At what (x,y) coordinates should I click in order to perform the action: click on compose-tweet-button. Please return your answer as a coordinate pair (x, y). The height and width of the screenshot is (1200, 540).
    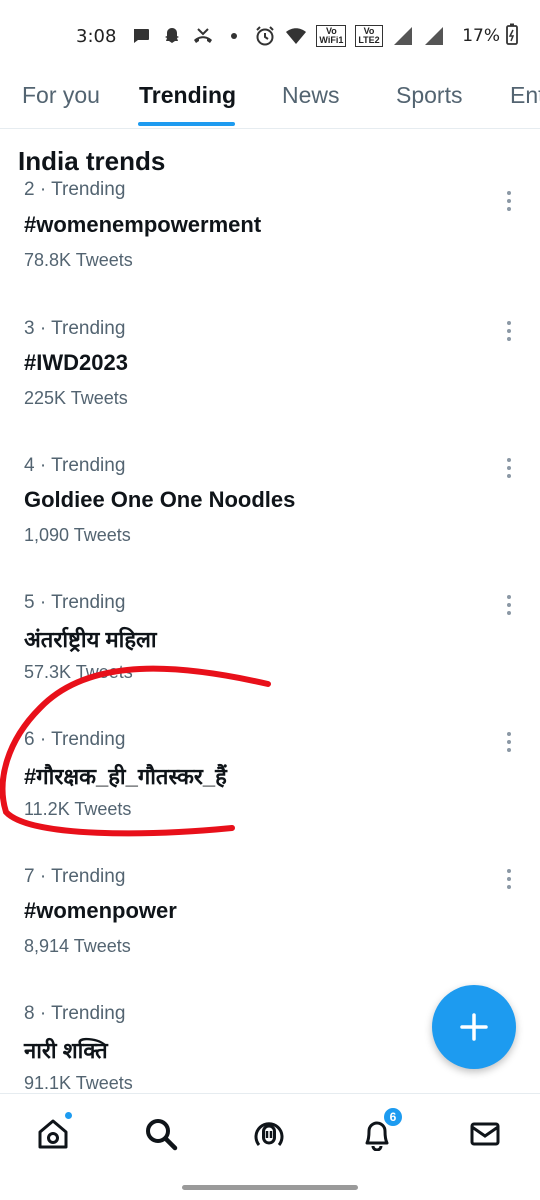
    Looking at the image, I should click on (474, 1027).